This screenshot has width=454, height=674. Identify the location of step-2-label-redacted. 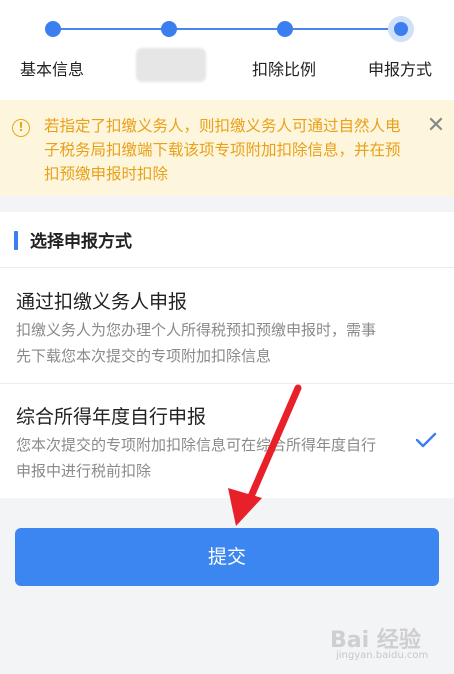
(171, 65).